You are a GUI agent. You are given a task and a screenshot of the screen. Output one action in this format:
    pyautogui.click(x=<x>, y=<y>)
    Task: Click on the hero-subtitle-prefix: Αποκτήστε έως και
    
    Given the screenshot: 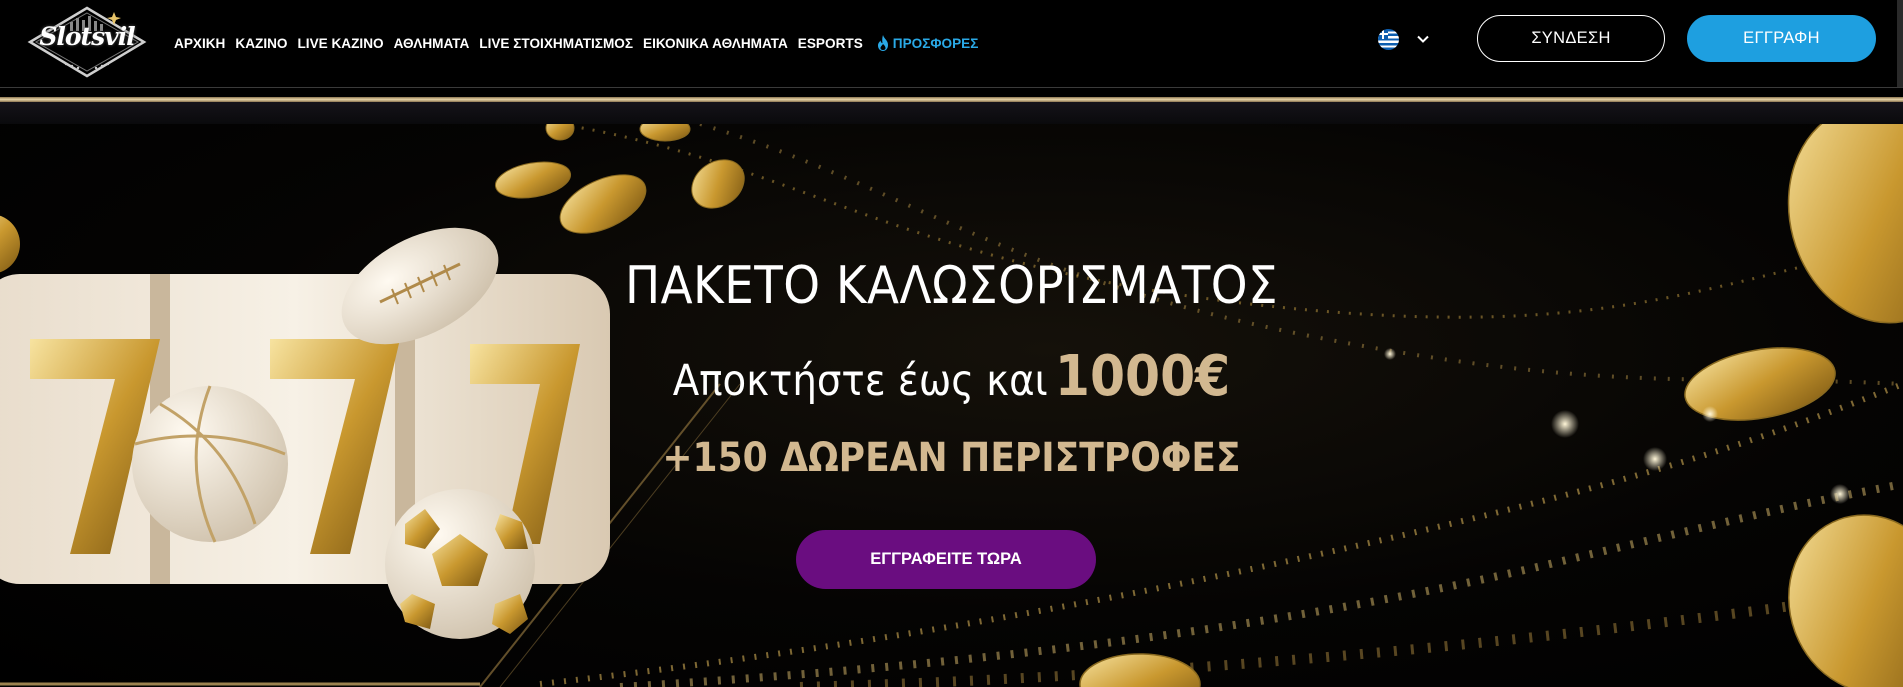 What is the action you would take?
    pyautogui.click(x=860, y=381)
    